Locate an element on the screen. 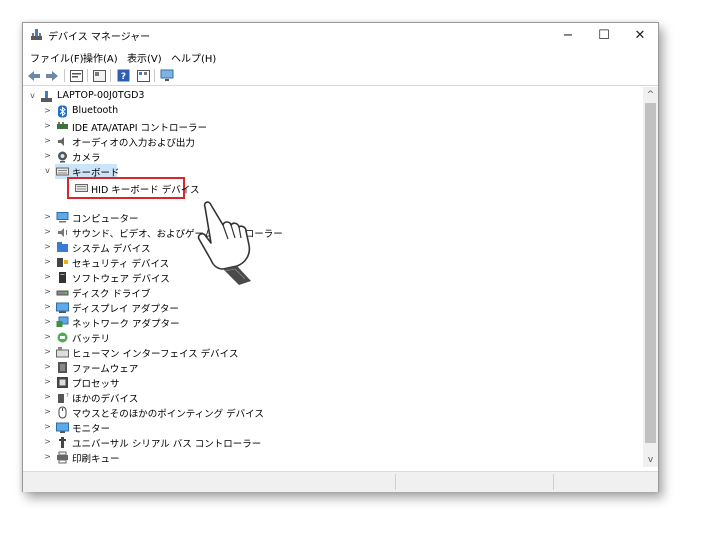 Image resolution: width=701 pixels, height=534 pixels. tree-item-12-label: ネットワーク アダプター is located at coordinates (126, 324).